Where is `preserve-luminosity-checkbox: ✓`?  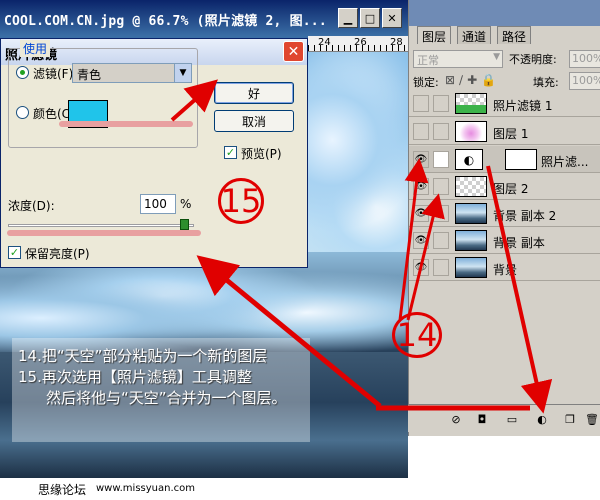 preserve-luminosity-checkbox: ✓ is located at coordinates (14, 252).